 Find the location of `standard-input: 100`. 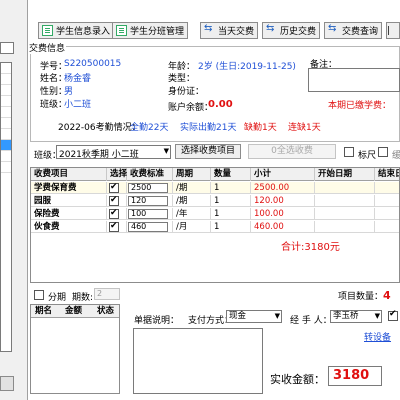

standard-input: 100 is located at coordinates (148, 214).